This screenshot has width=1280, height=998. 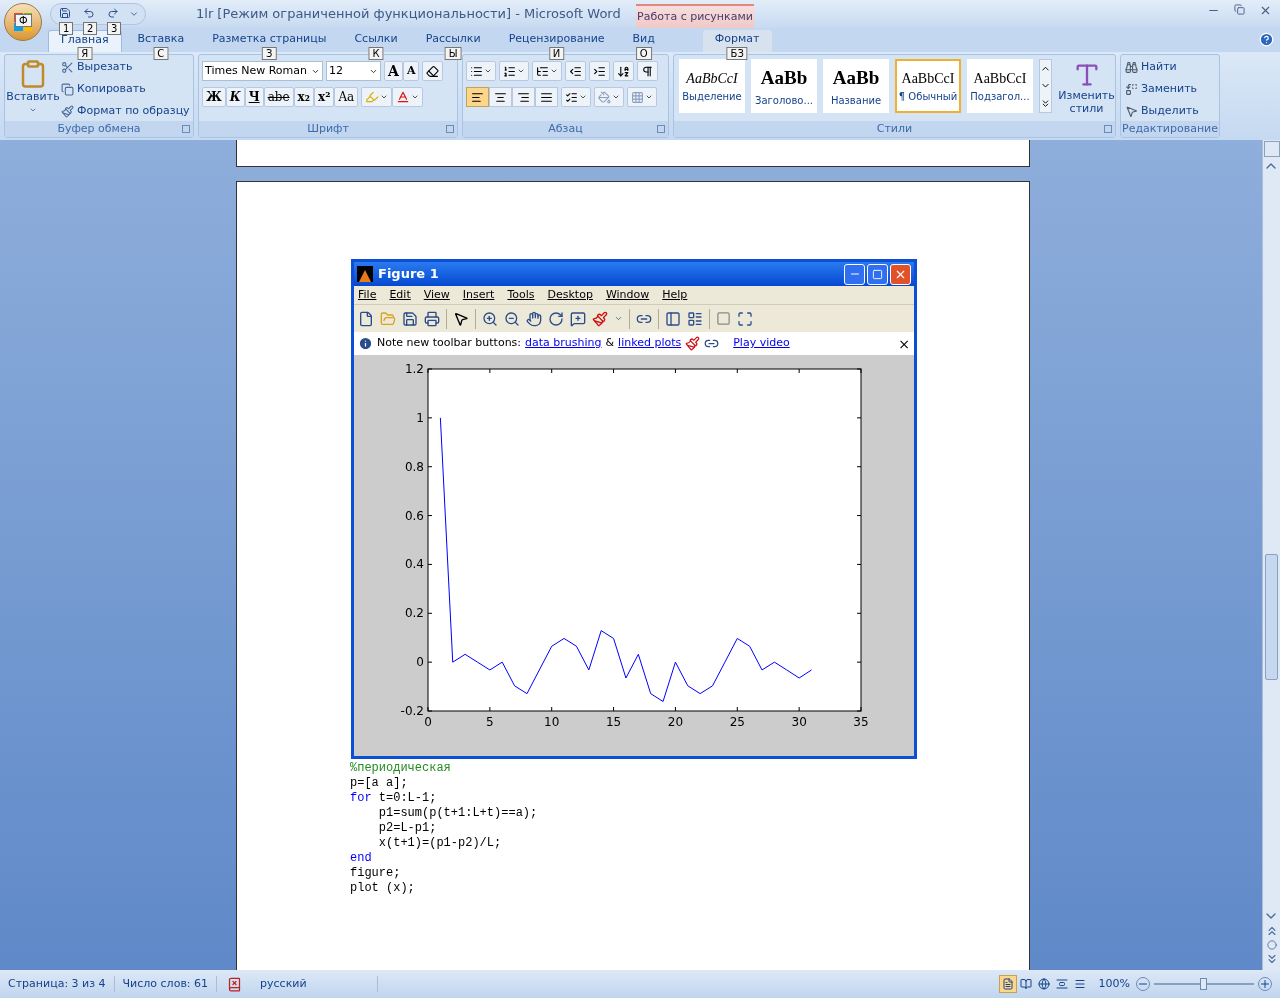 What do you see at coordinates (420, 662) in the screenshot?
I see `tick-label: 0` at bounding box center [420, 662].